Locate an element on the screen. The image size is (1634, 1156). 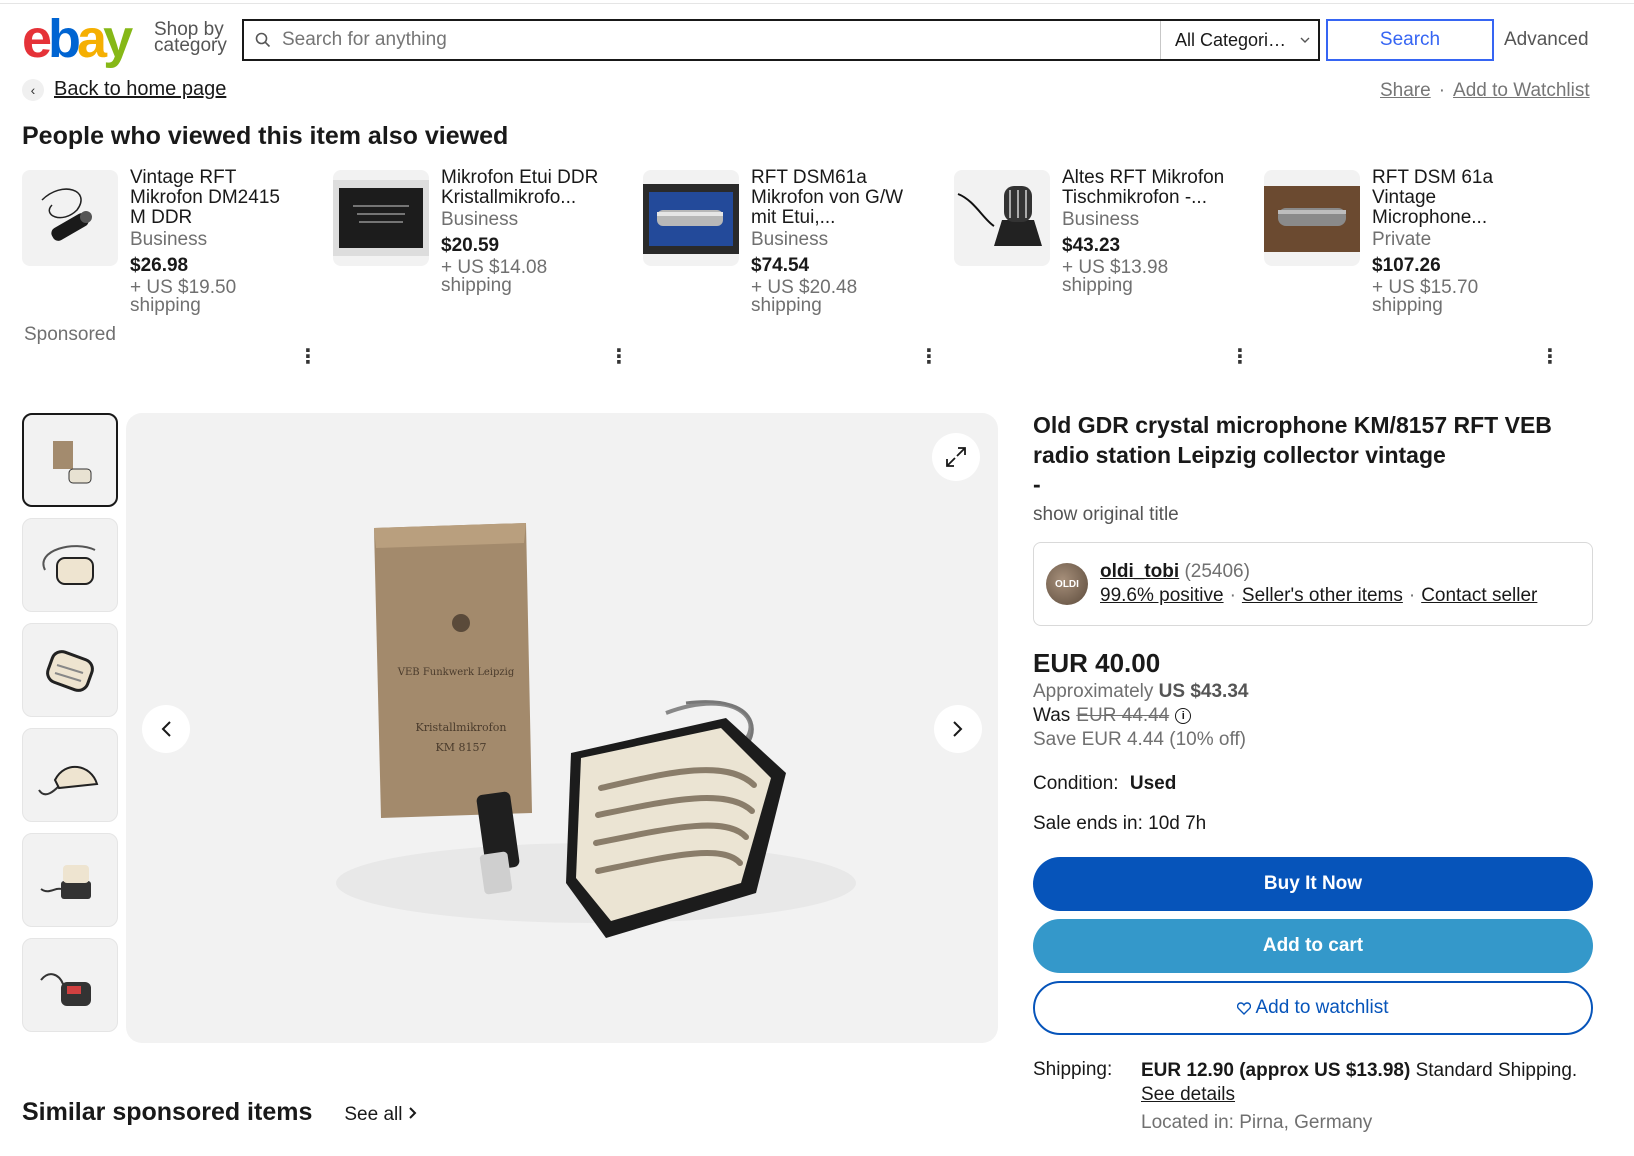
was-label: Was is located at coordinates (1052, 715).